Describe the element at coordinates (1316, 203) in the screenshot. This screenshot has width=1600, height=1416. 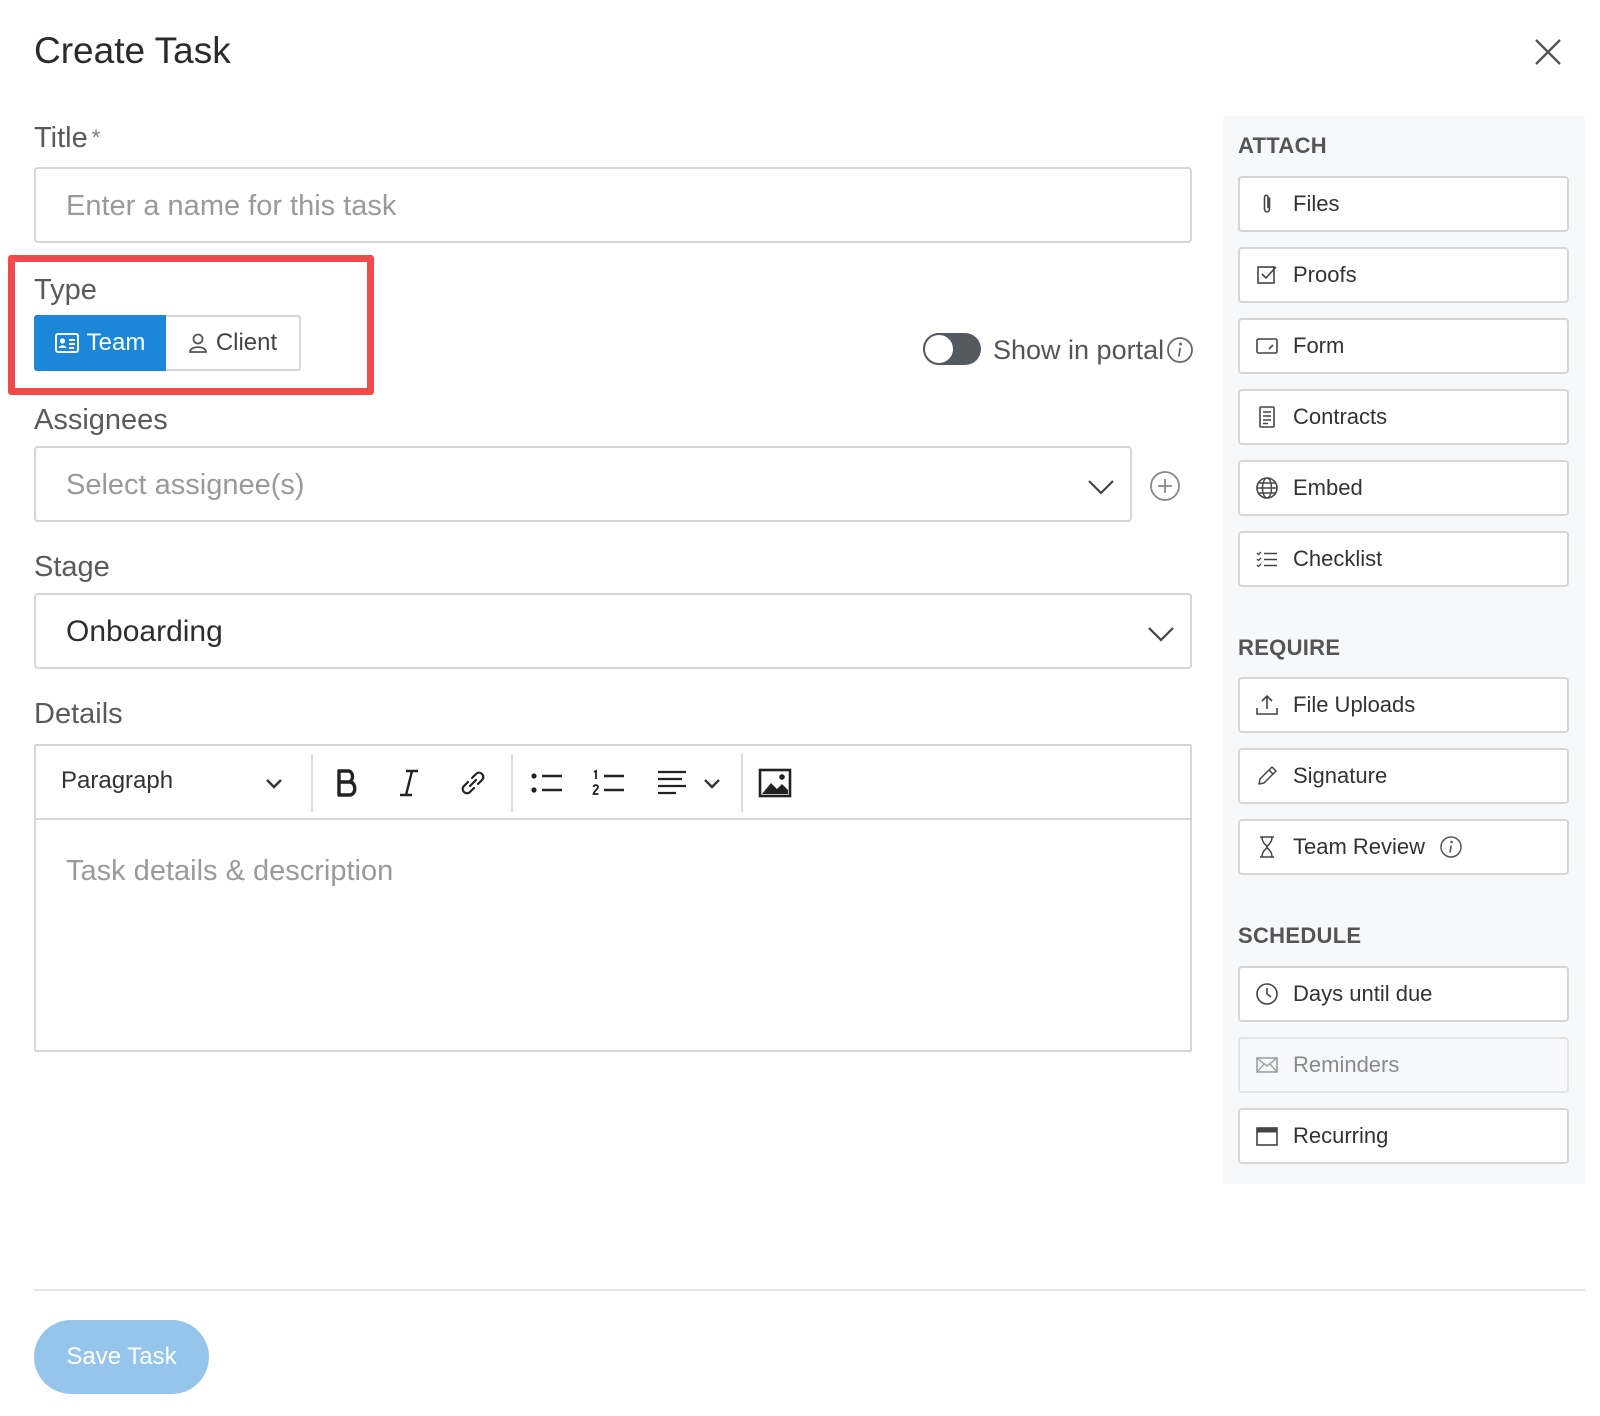
I see `attach-files-label: Files` at that location.